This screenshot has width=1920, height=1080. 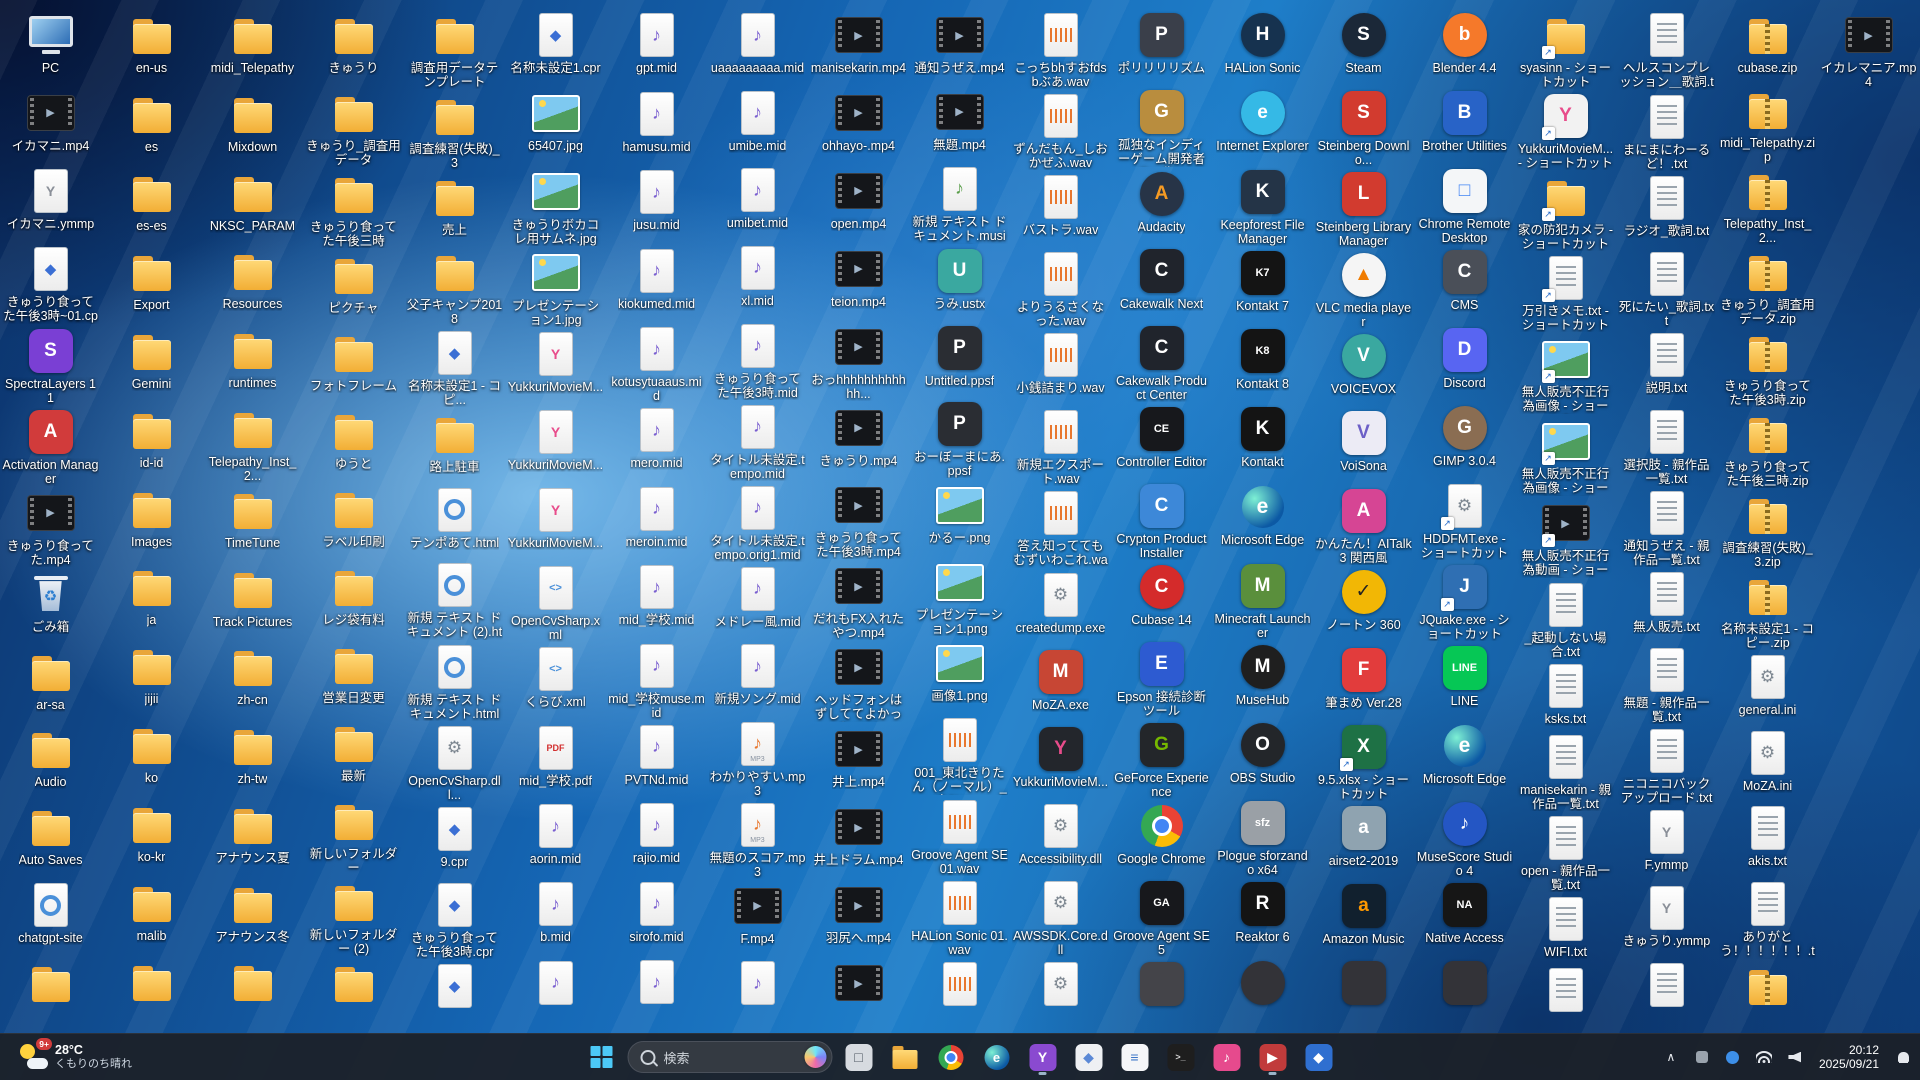 I want to click on desktop-icon: PDF mid_学校.pdf, so click(x=555, y=760).